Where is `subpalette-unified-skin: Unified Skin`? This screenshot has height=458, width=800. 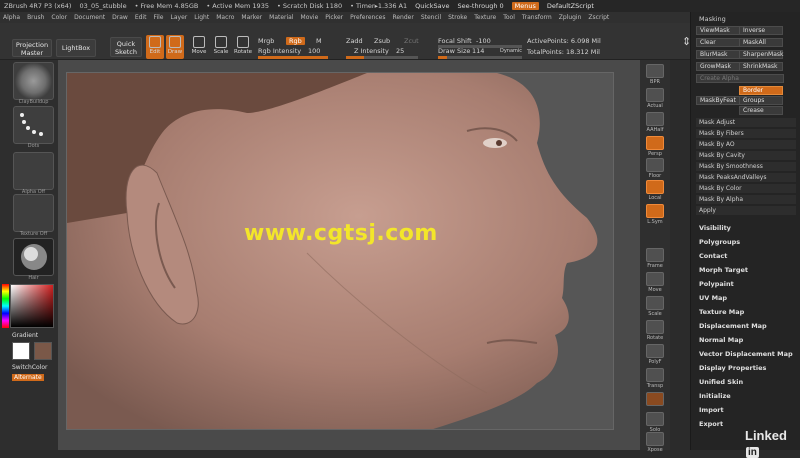 subpalette-unified-skin: Unified Skin is located at coordinates (721, 382).